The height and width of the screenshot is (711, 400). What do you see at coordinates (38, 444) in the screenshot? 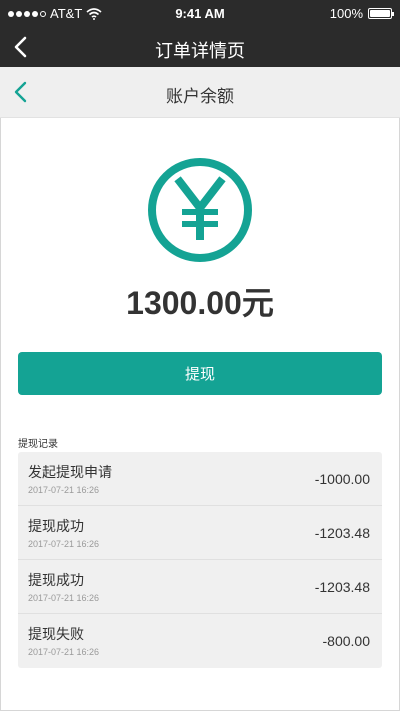
I see `records-label: 提现记录` at bounding box center [38, 444].